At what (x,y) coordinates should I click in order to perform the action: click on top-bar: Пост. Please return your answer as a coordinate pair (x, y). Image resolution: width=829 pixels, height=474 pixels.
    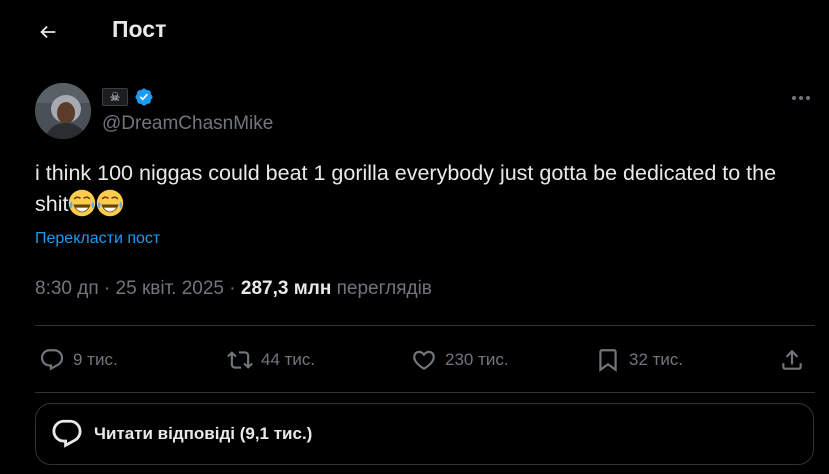
    Looking at the image, I should click on (414, 31).